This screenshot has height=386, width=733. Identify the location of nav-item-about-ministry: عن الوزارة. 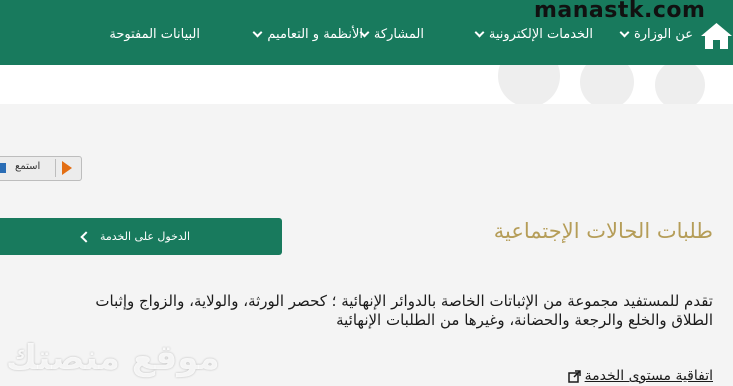
(656, 34).